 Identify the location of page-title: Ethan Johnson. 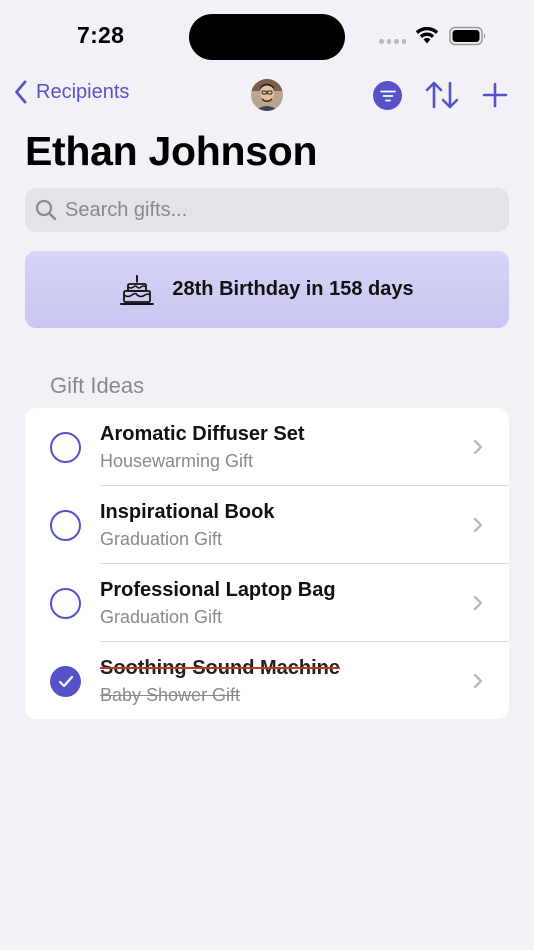
(171, 151).